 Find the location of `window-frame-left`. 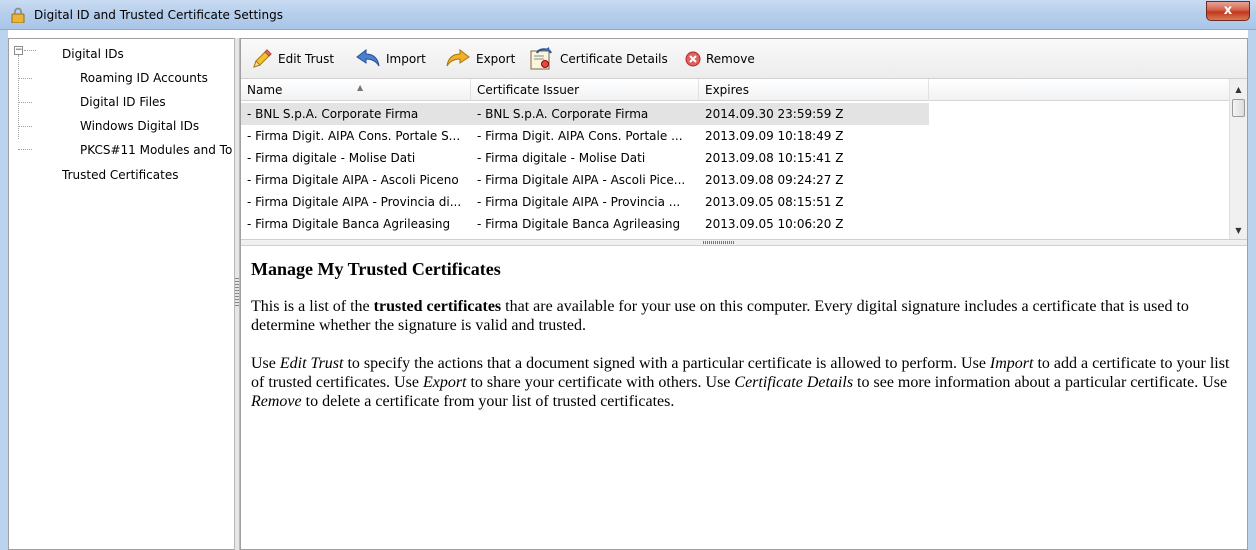

window-frame-left is located at coordinates (4, 290).